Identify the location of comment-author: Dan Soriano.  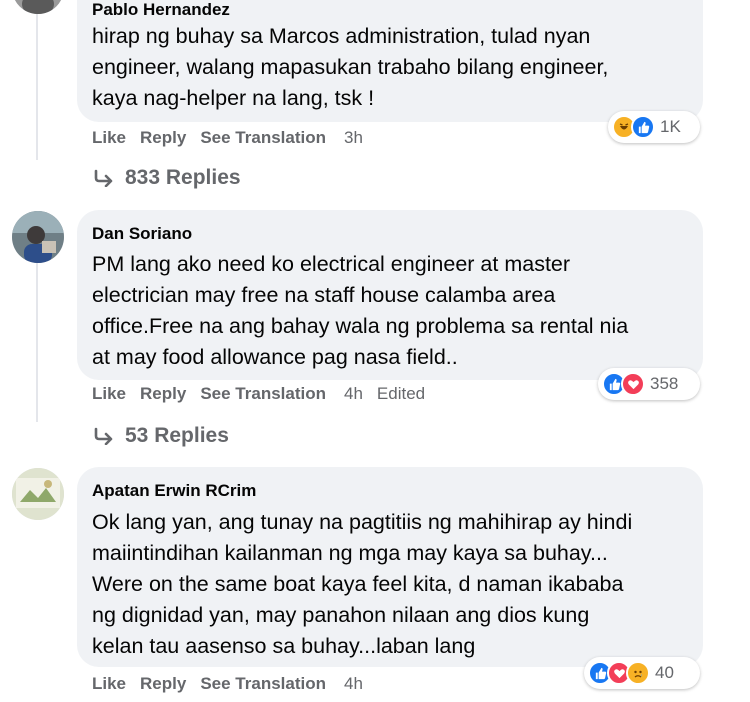
(142, 234).